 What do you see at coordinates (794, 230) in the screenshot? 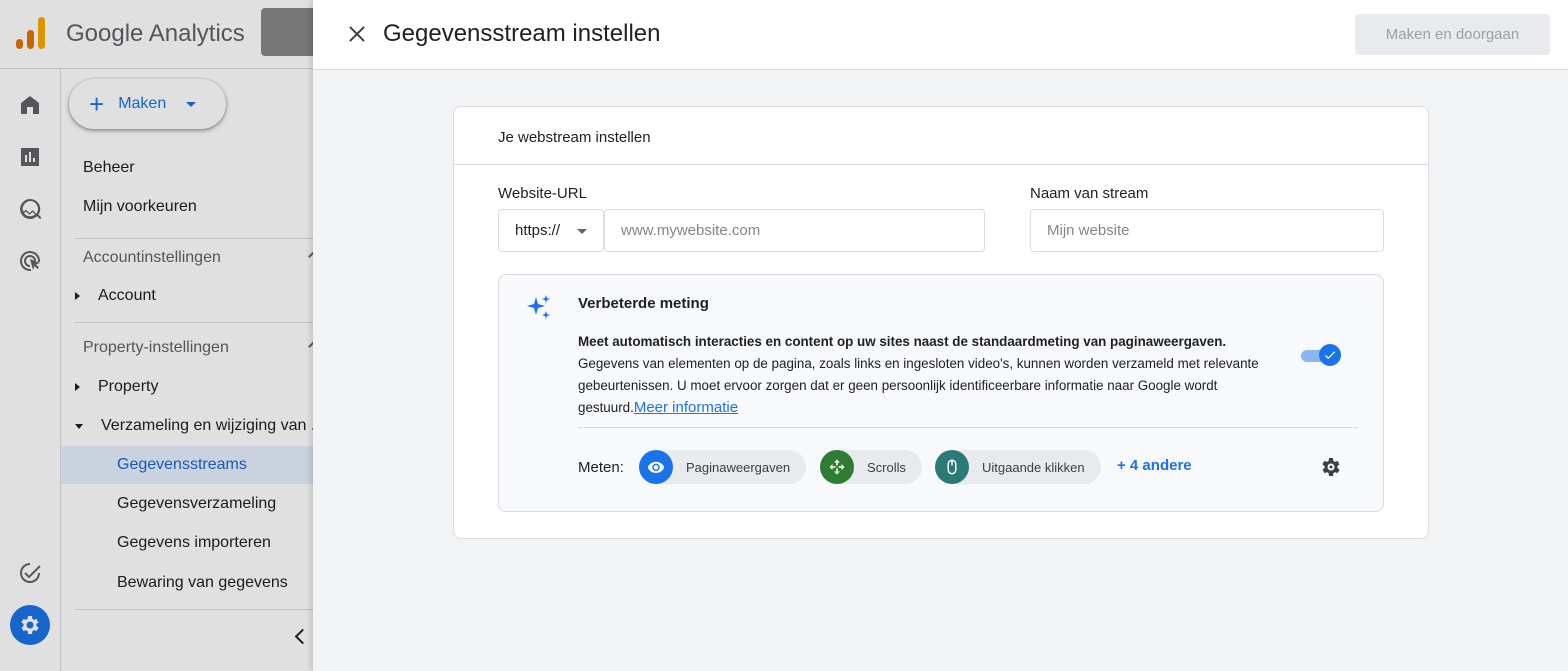
I see `website-url-input` at bounding box center [794, 230].